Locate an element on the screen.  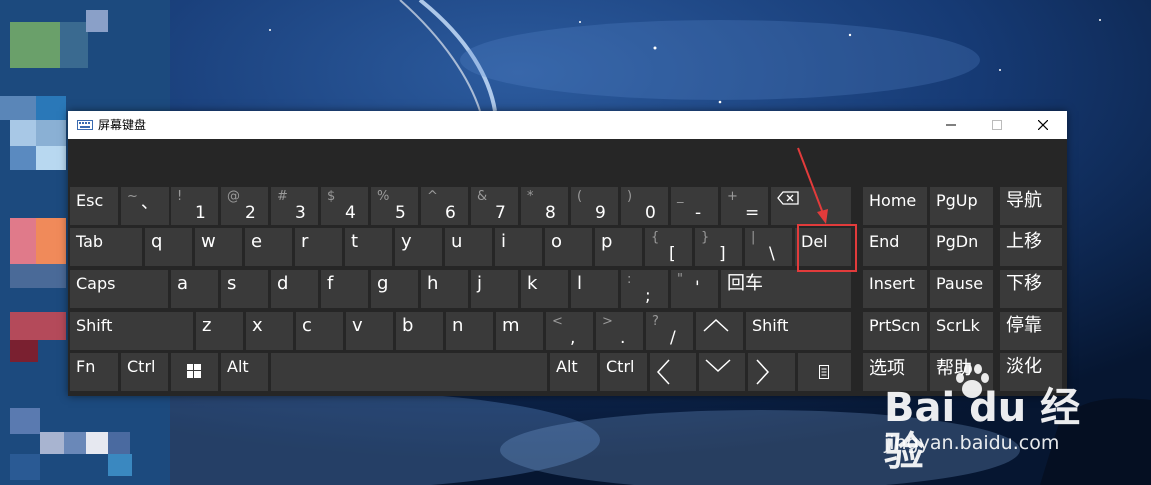
key-left-bracket: {[ is located at coordinates (668, 247).